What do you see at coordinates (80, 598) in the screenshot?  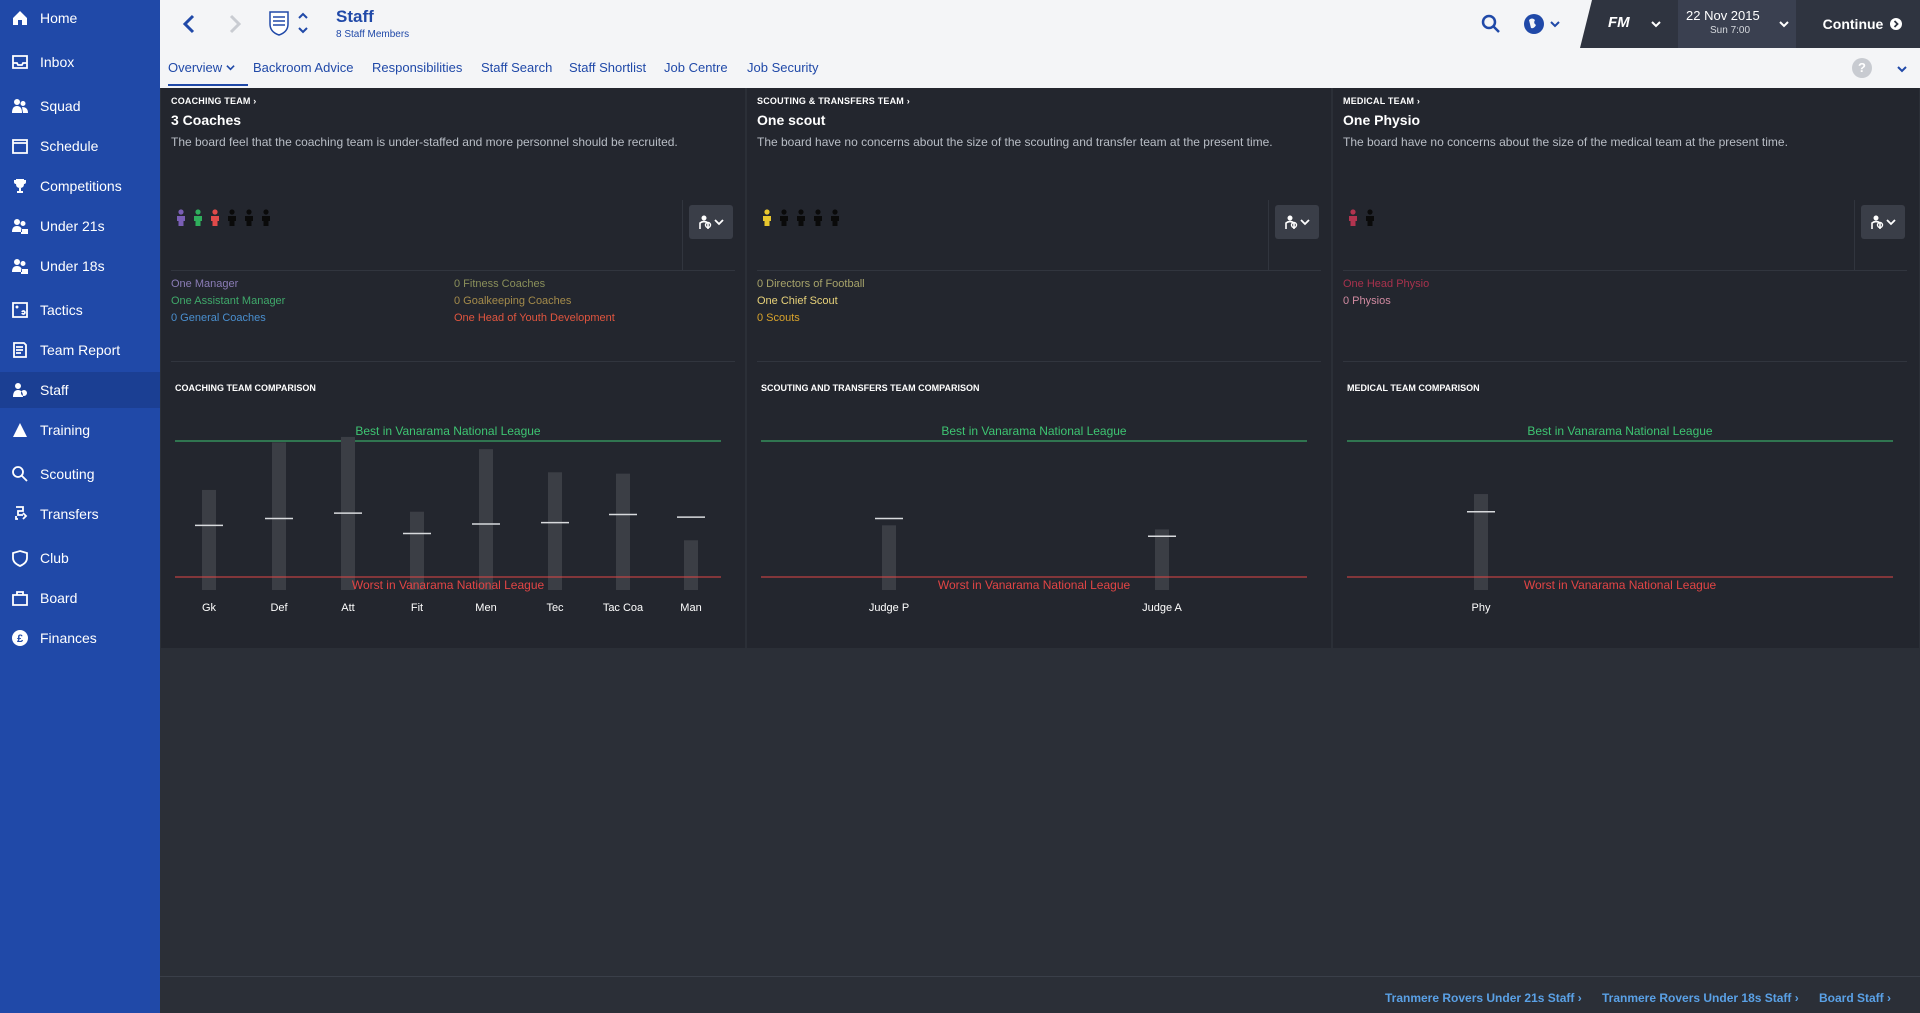 I see `sidebar-item-board: Board` at bounding box center [80, 598].